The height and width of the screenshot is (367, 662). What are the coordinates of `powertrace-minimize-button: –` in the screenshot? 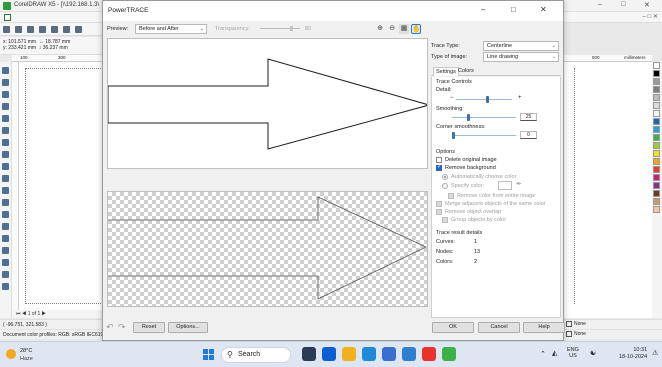 It's located at (483, 9).